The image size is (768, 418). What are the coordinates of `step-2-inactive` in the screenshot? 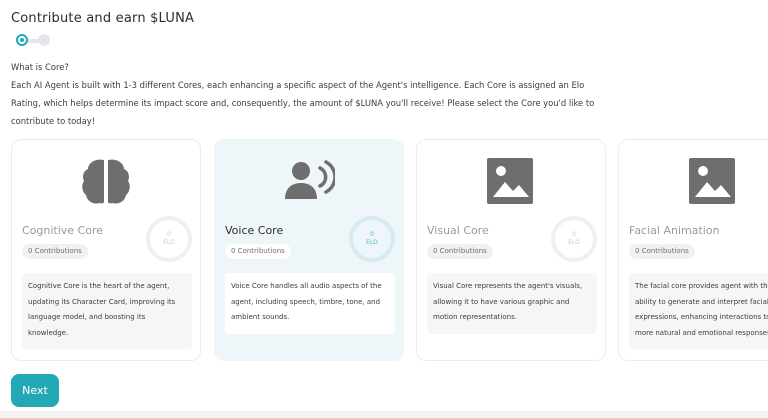 It's located at (44, 40).